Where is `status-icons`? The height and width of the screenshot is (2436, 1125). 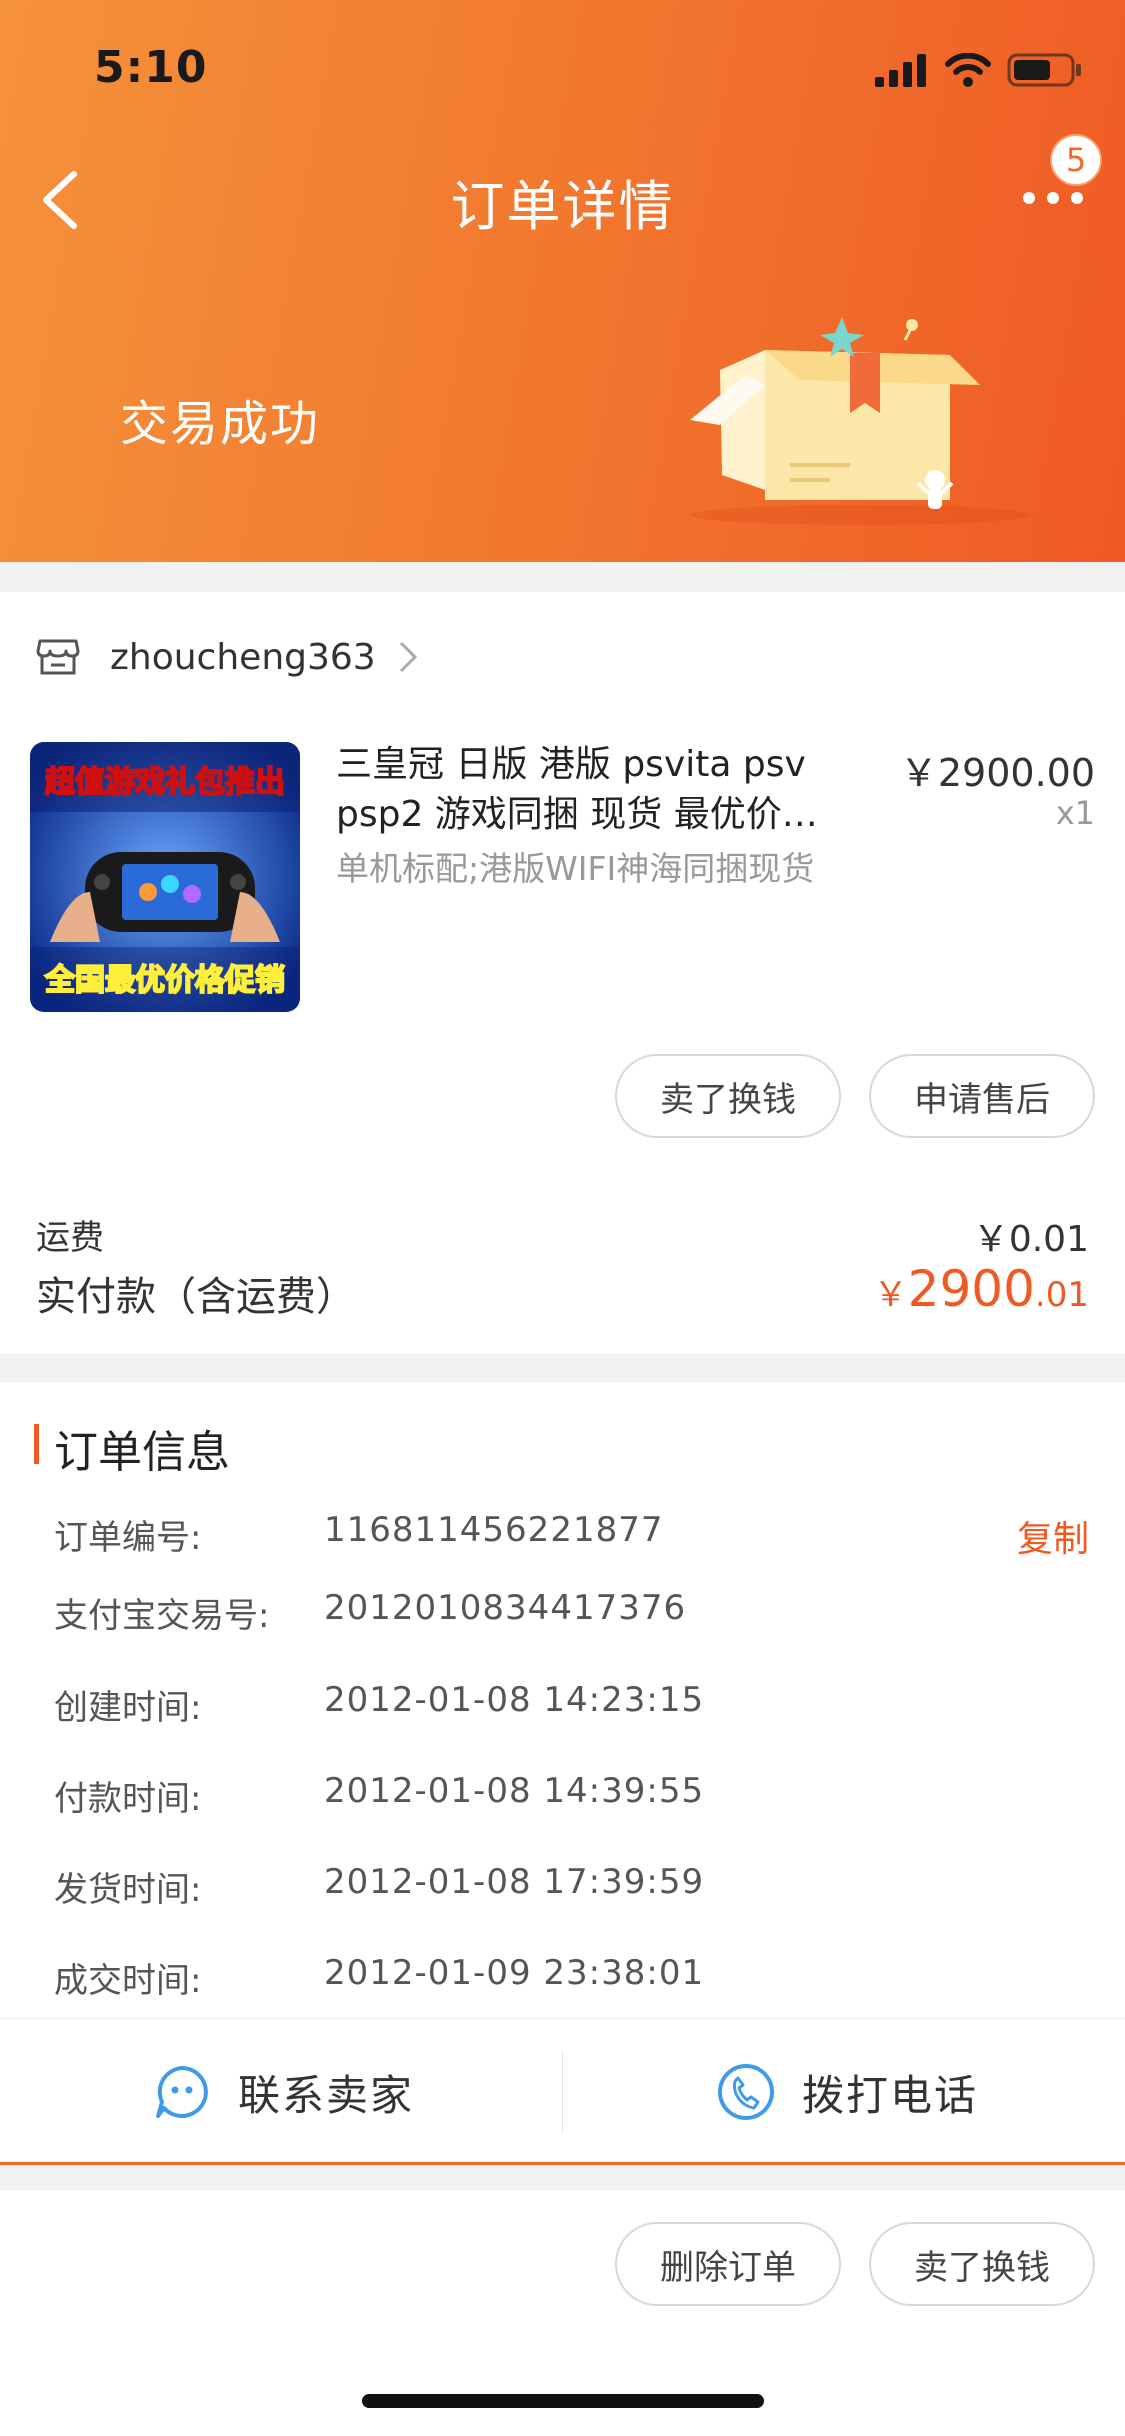 status-icons is located at coordinates (979, 70).